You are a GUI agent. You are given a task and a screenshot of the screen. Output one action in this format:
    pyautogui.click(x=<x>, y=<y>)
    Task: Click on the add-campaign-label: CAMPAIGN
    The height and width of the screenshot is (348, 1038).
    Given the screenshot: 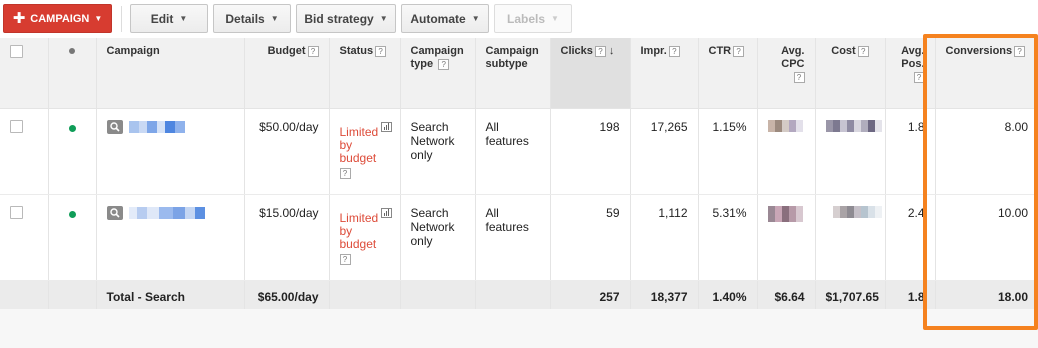 What is the action you would take?
    pyautogui.click(x=60, y=18)
    